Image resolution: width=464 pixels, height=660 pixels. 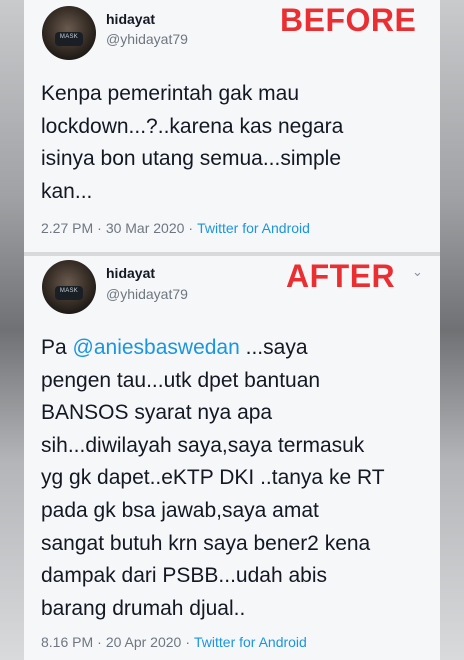 What do you see at coordinates (143, 608) in the screenshot?
I see `tweet-line: barang drumah djual..` at bounding box center [143, 608].